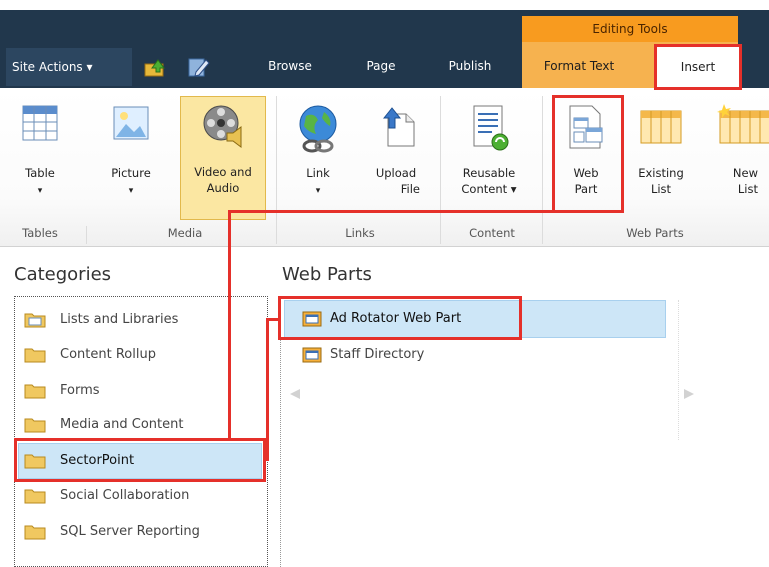  Describe the element at coordinates (747, 189) in the screenshot. I see `new-list-label-line2: List` at that location.